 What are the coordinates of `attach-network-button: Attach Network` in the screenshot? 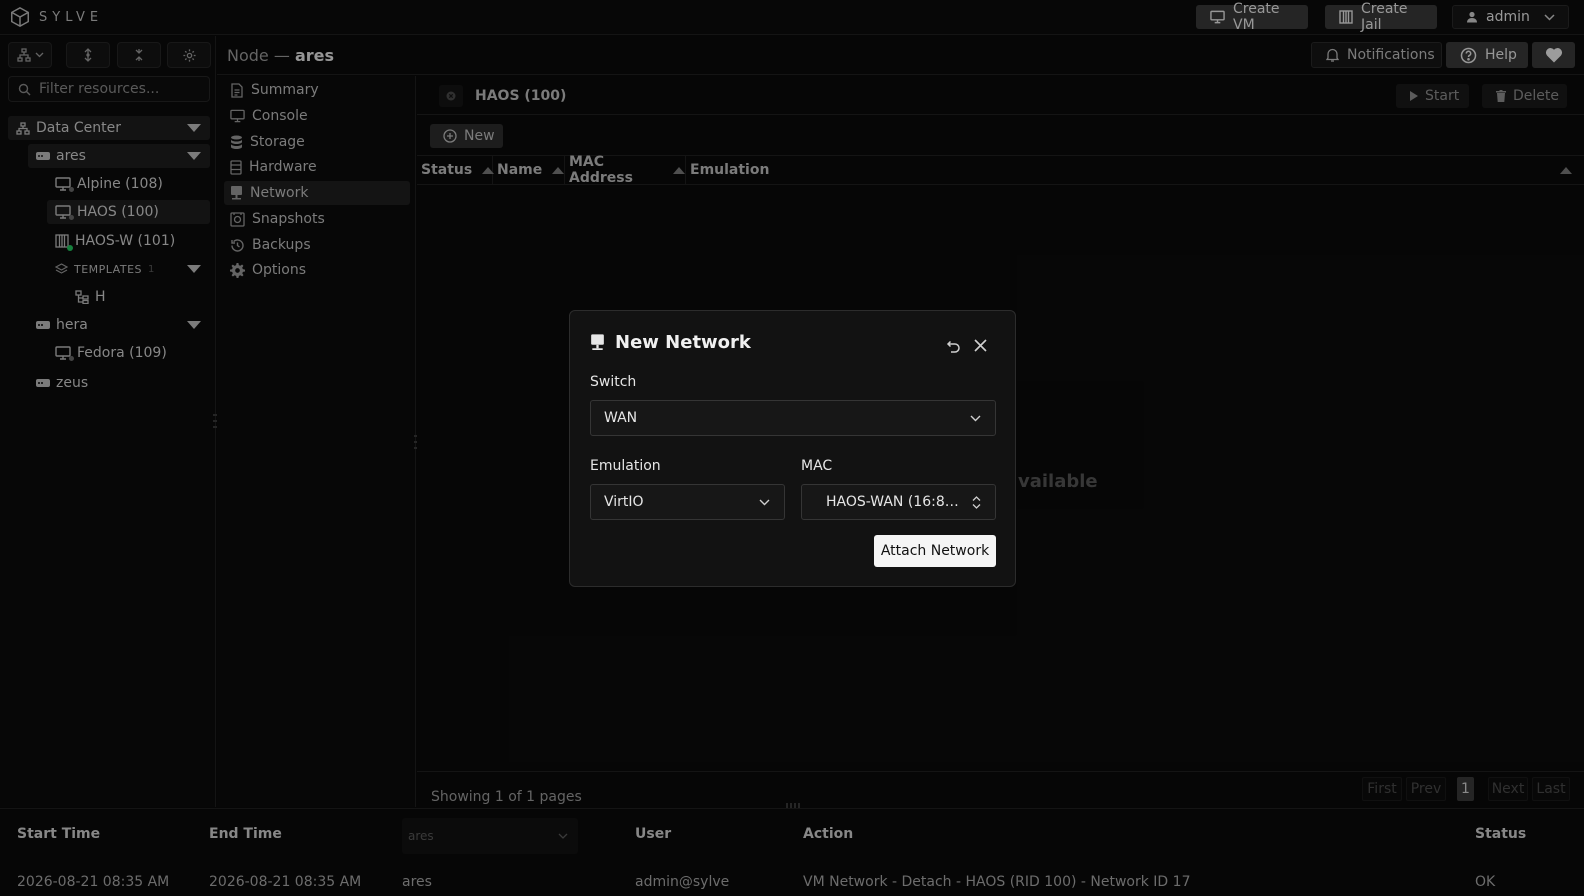 It's located at (935, 551).